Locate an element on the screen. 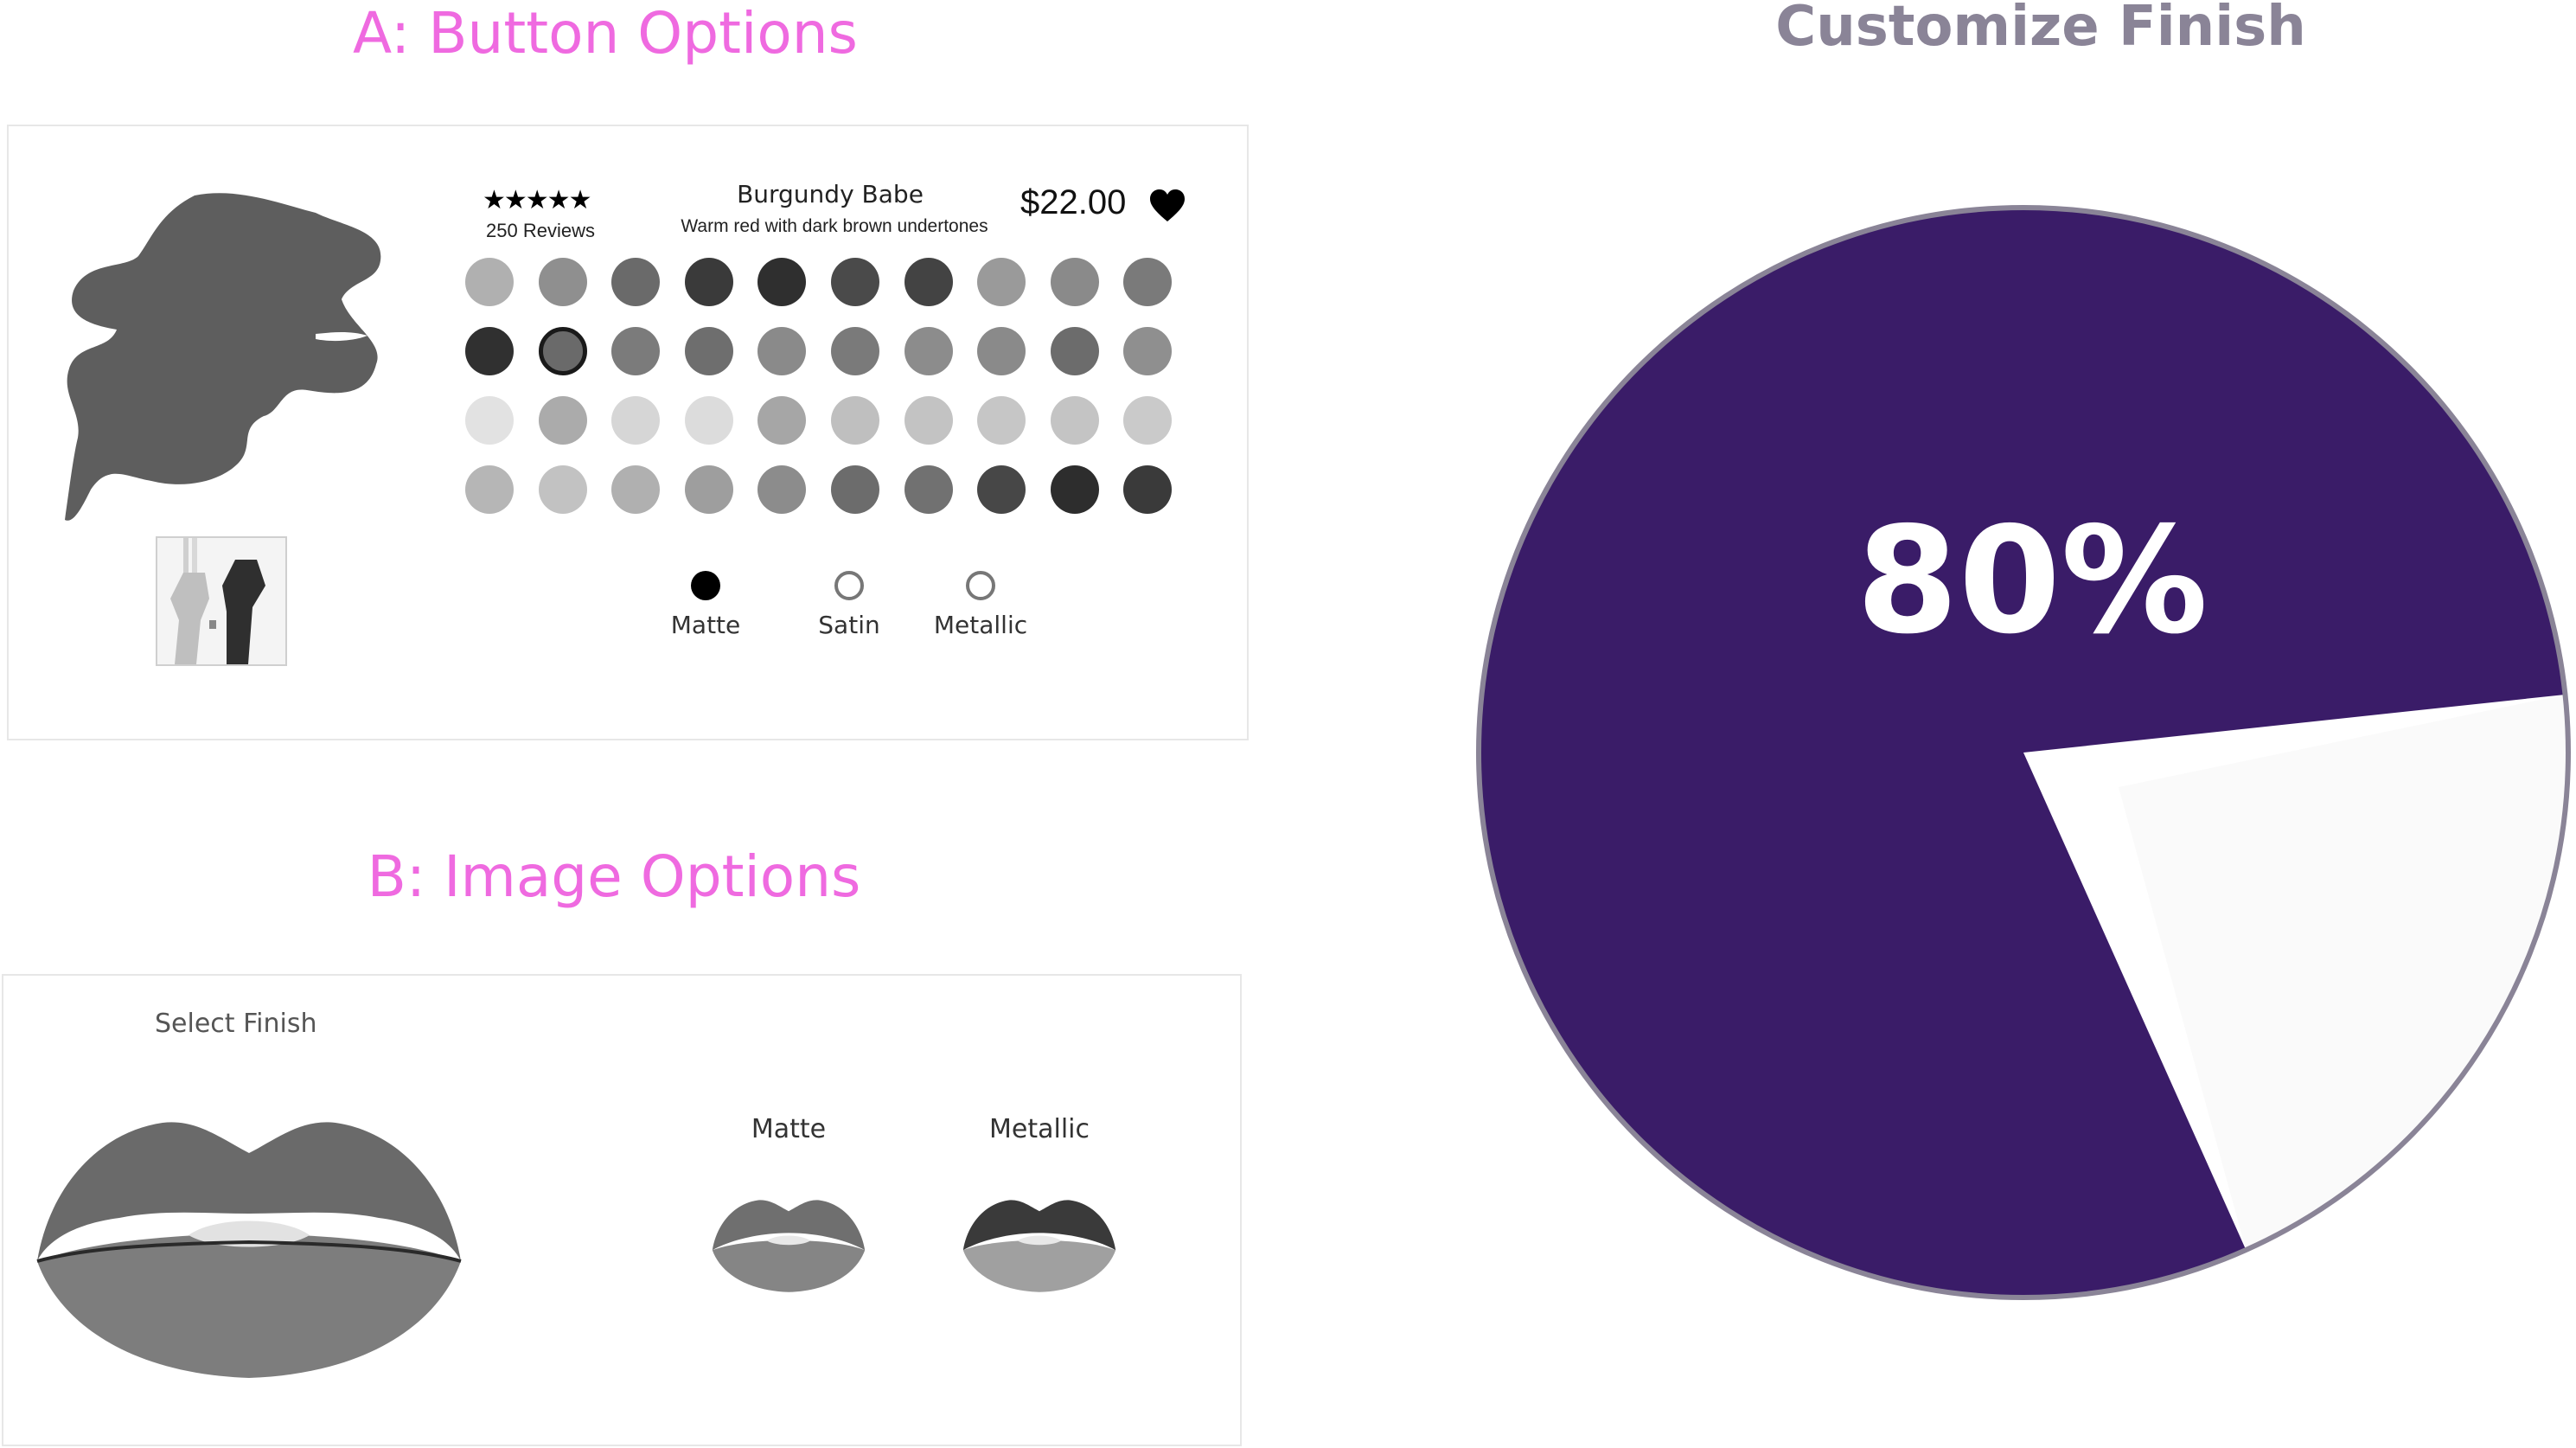  finish-radio-satin is located at coordinates (849, 585).